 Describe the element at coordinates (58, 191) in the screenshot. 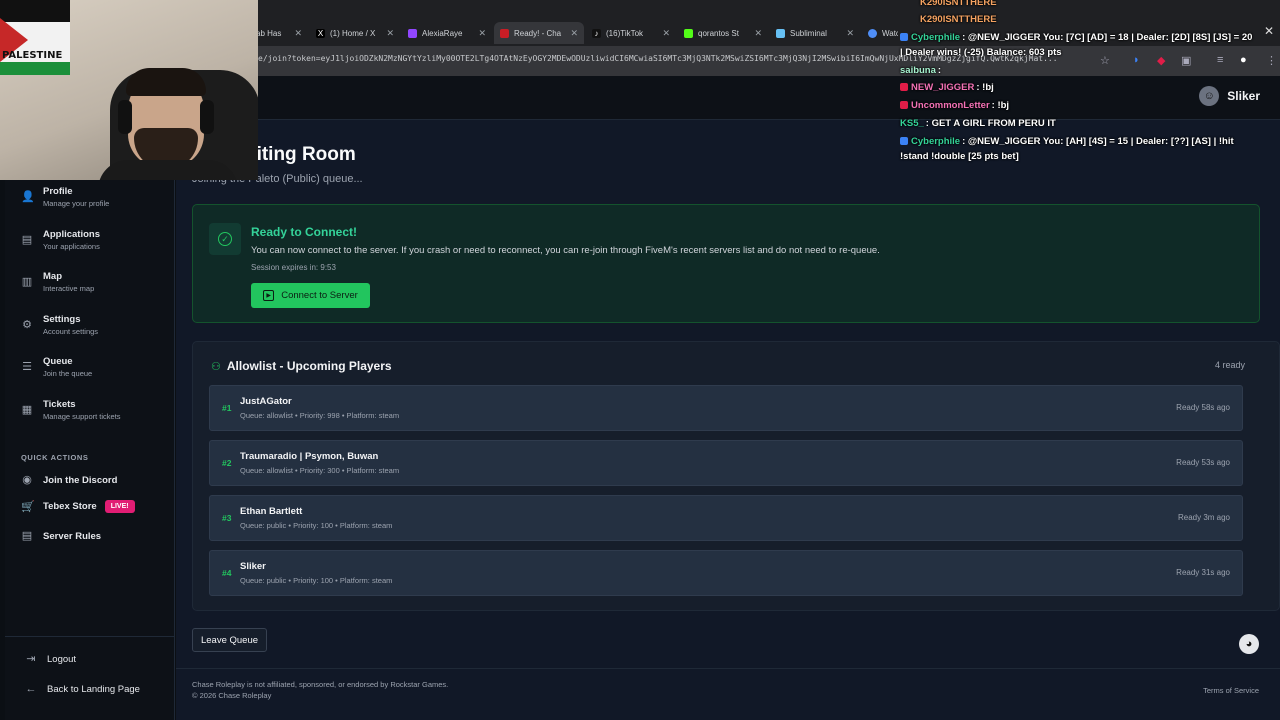

I see `sidebar-item-title: Profile` at that location.